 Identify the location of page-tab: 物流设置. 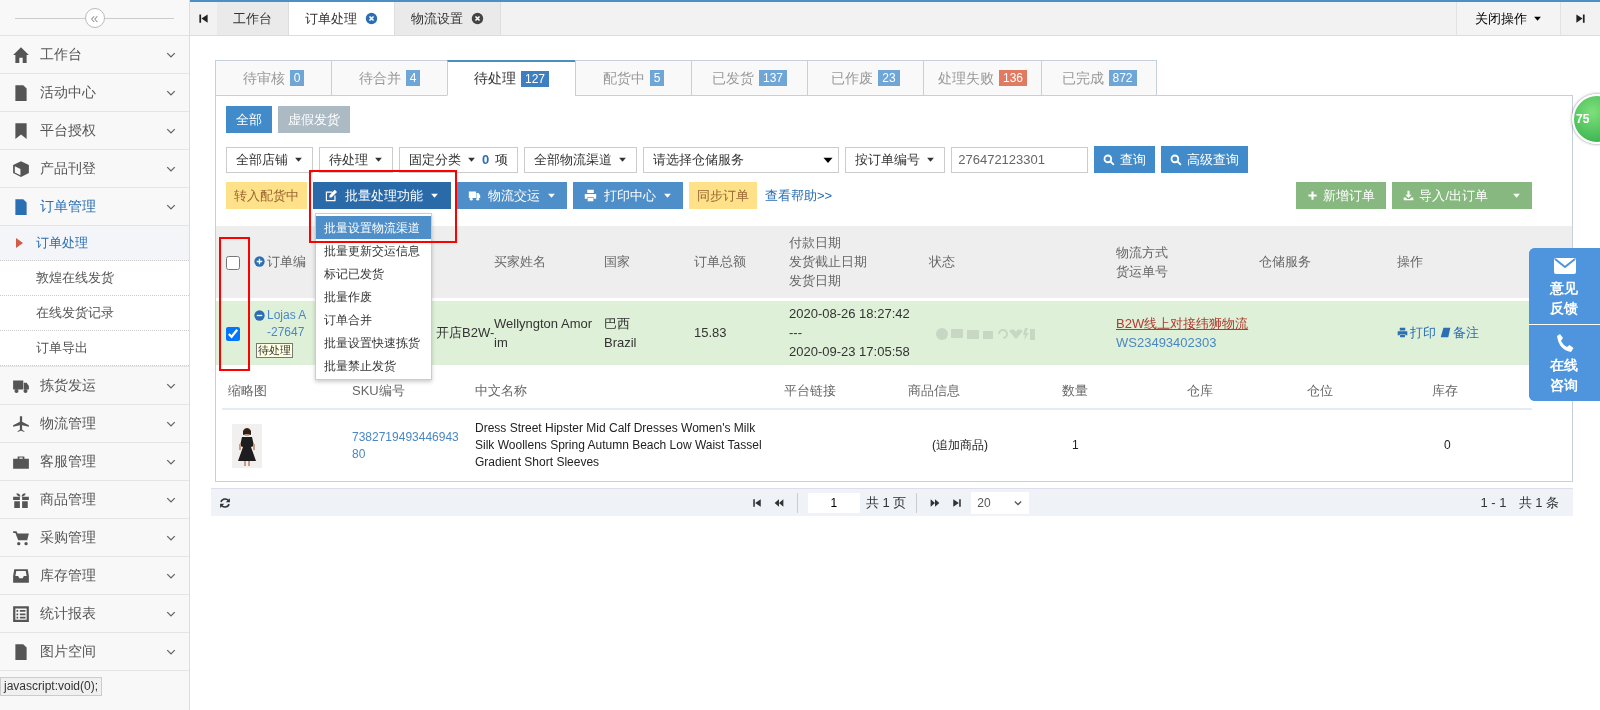
(448, 18).